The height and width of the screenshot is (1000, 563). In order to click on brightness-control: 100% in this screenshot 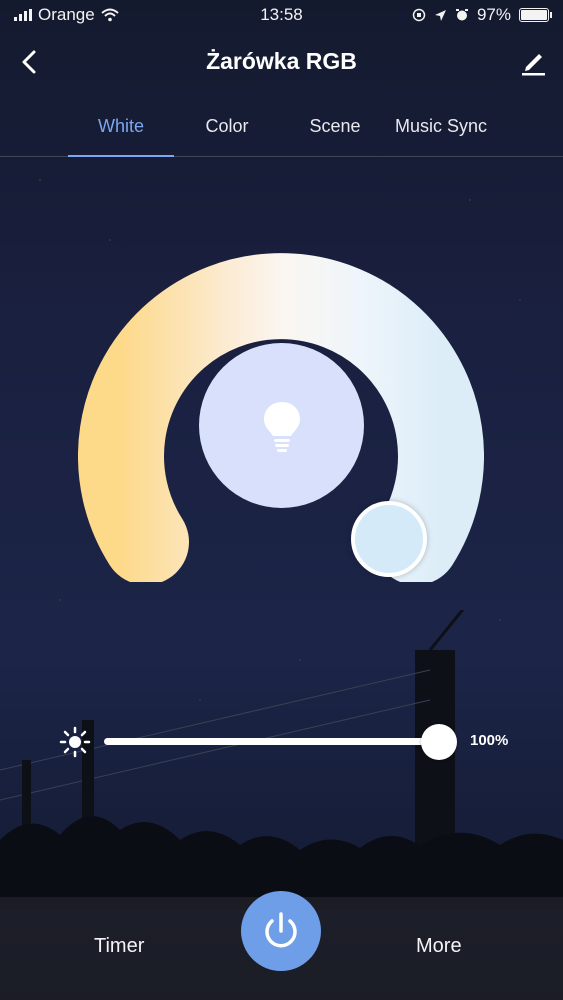, I will do `click(281, 742)`.